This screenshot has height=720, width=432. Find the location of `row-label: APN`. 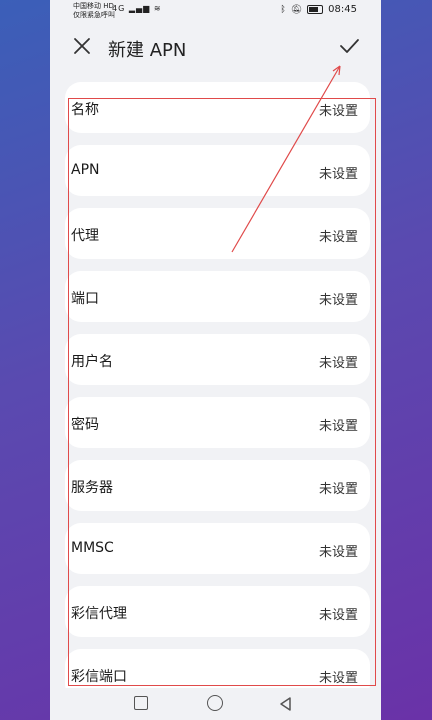

row-label: APN is located at coordinates (85, 170).